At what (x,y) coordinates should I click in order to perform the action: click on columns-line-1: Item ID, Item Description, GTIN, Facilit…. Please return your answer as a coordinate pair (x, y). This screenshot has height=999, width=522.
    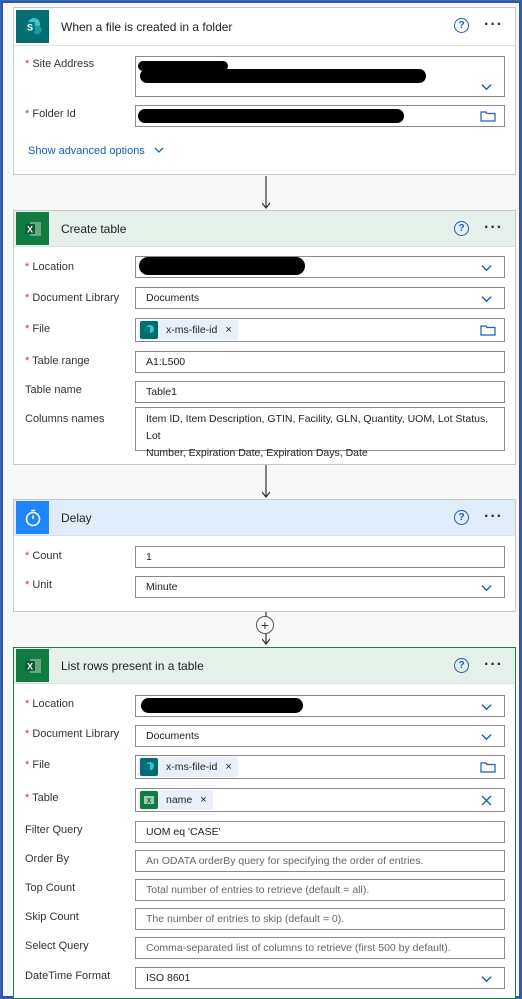
    Looking at the image, I should click on (317, 427).